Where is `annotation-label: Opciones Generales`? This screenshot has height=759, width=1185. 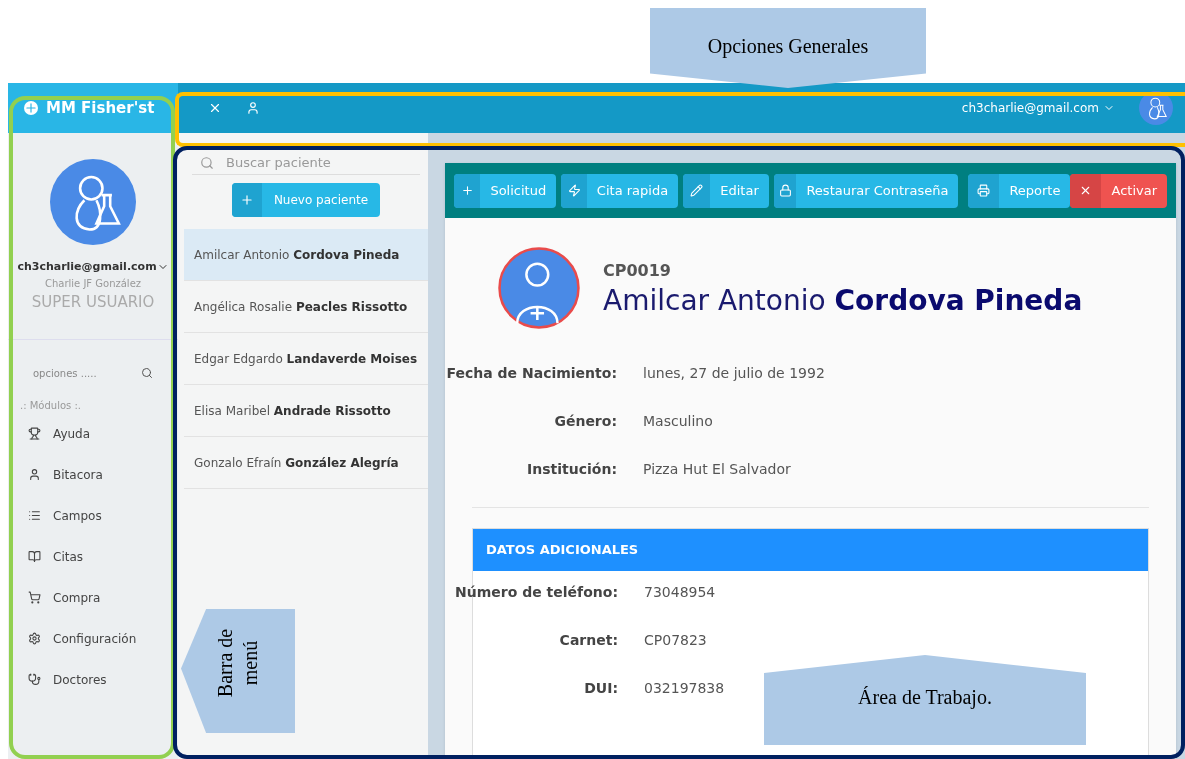 annotation-label: Opciones Generales is located at coordinates (788, 46).